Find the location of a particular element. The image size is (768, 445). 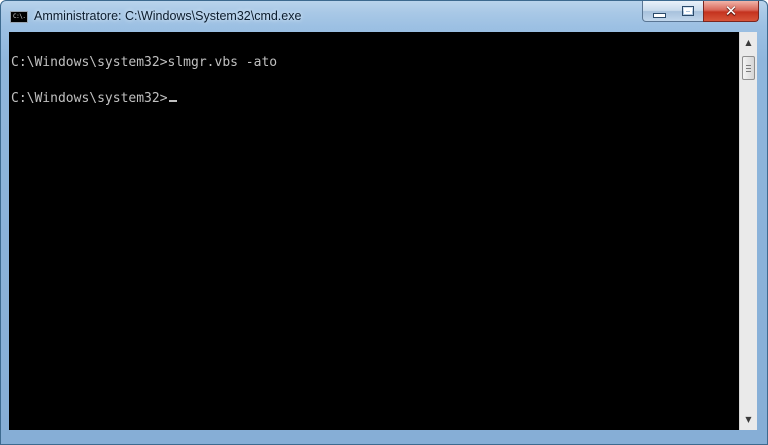

console-line-1-text: C:\Windows\system32>slmgr.vbs -ato is located at coordinates (144, 62).